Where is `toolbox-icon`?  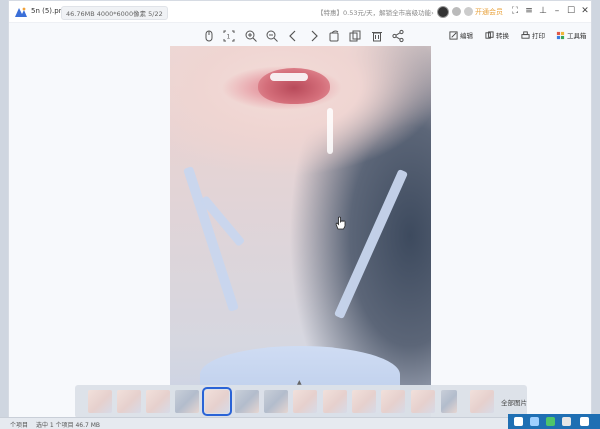 toolbox-icon is located at coordinates (560, 35).